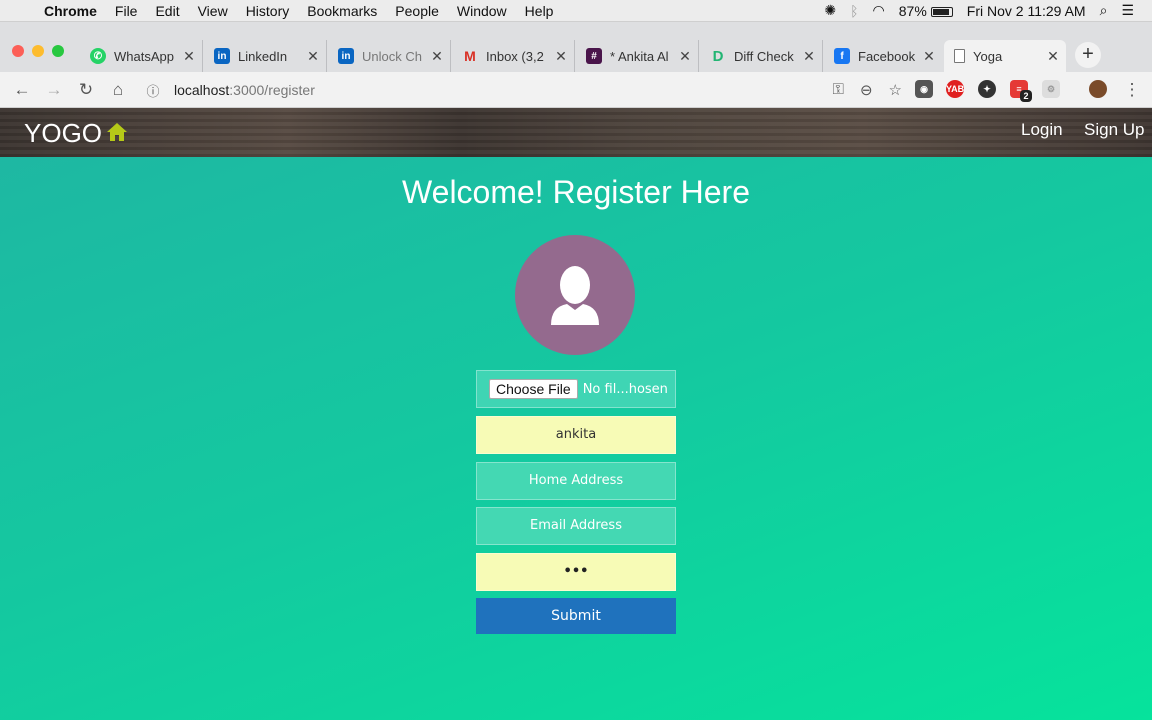  Describe the element at coordinates (268, 11) in the screenshot. I see `menu-history: History` at that location.